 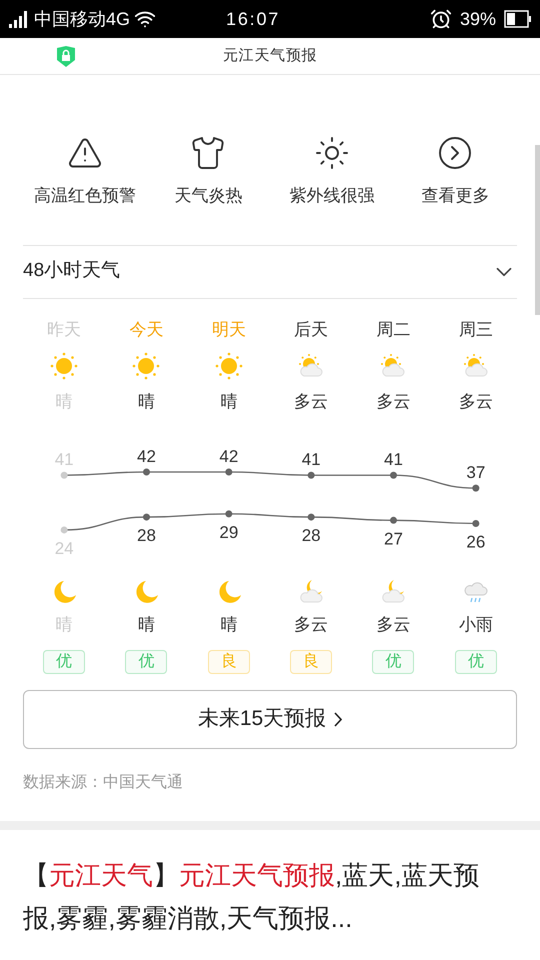 I want to click on alarm-icon, so click(x=441, y=19).